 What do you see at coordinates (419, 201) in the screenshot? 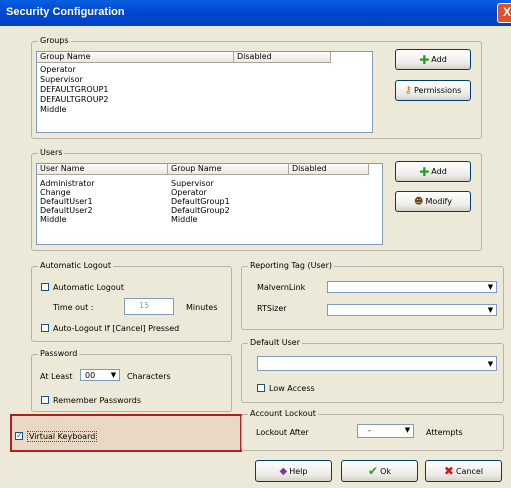
I see `user-icon: ☻` at bounding box center [419, 201].